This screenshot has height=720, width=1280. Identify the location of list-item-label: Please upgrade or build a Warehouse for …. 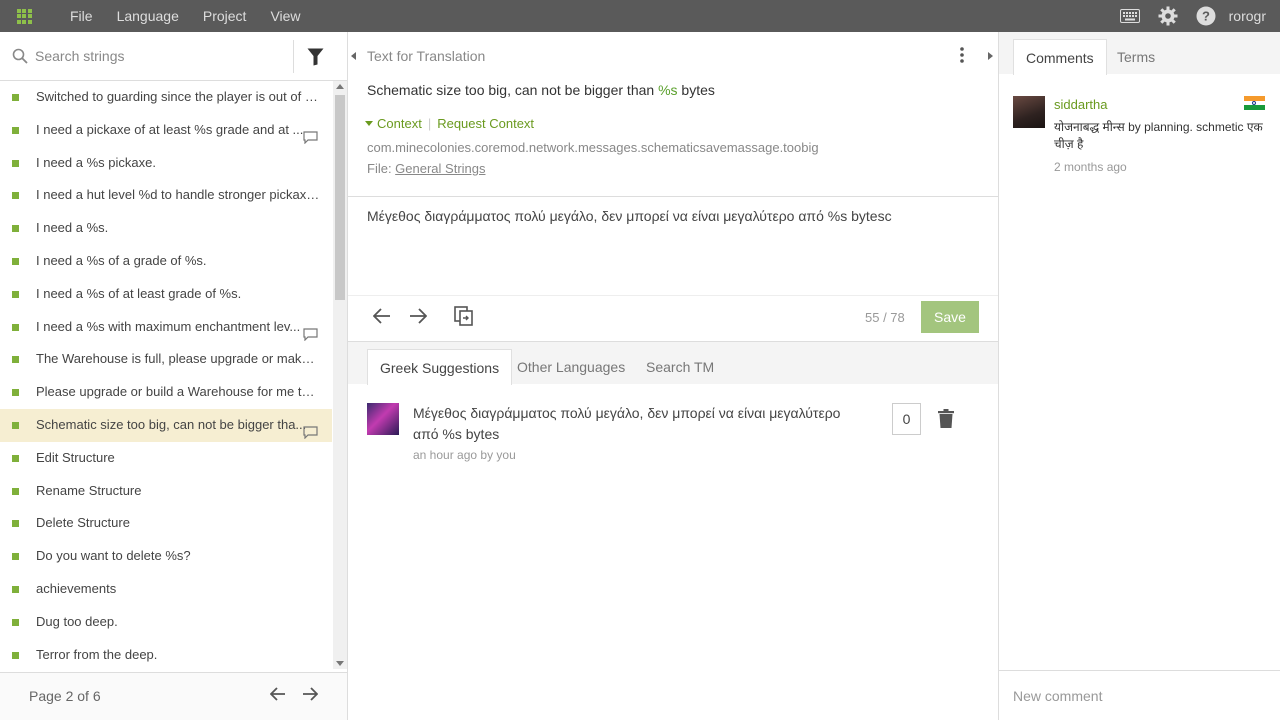
(178, 392).